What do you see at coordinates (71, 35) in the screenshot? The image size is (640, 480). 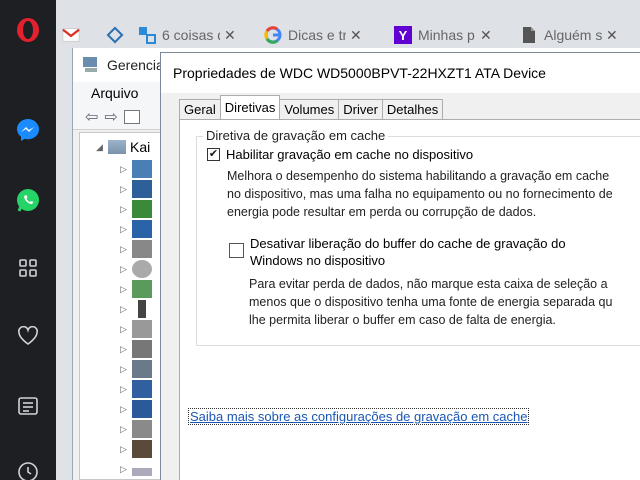 I see `gmail-icon` at bounding box center [71, 35].